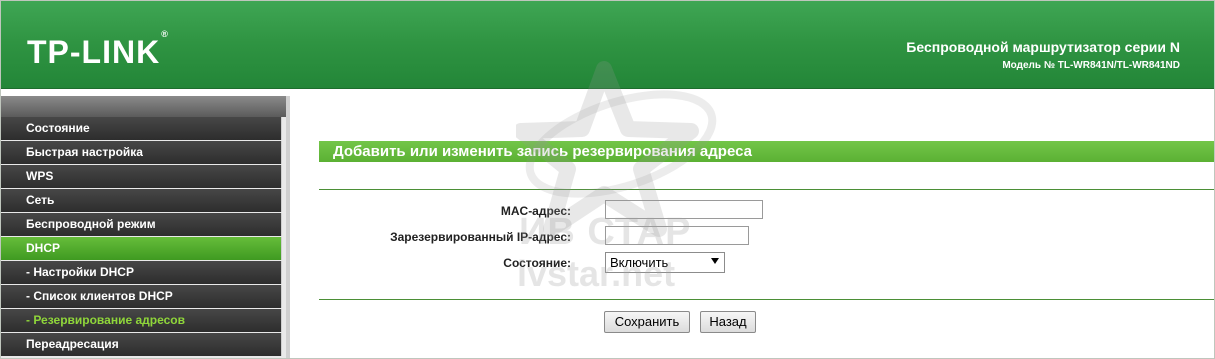  What do you see at coordinates (728, 322) in the screenshot?
I see `back-button: Назад` at bounding box center [728, 322].